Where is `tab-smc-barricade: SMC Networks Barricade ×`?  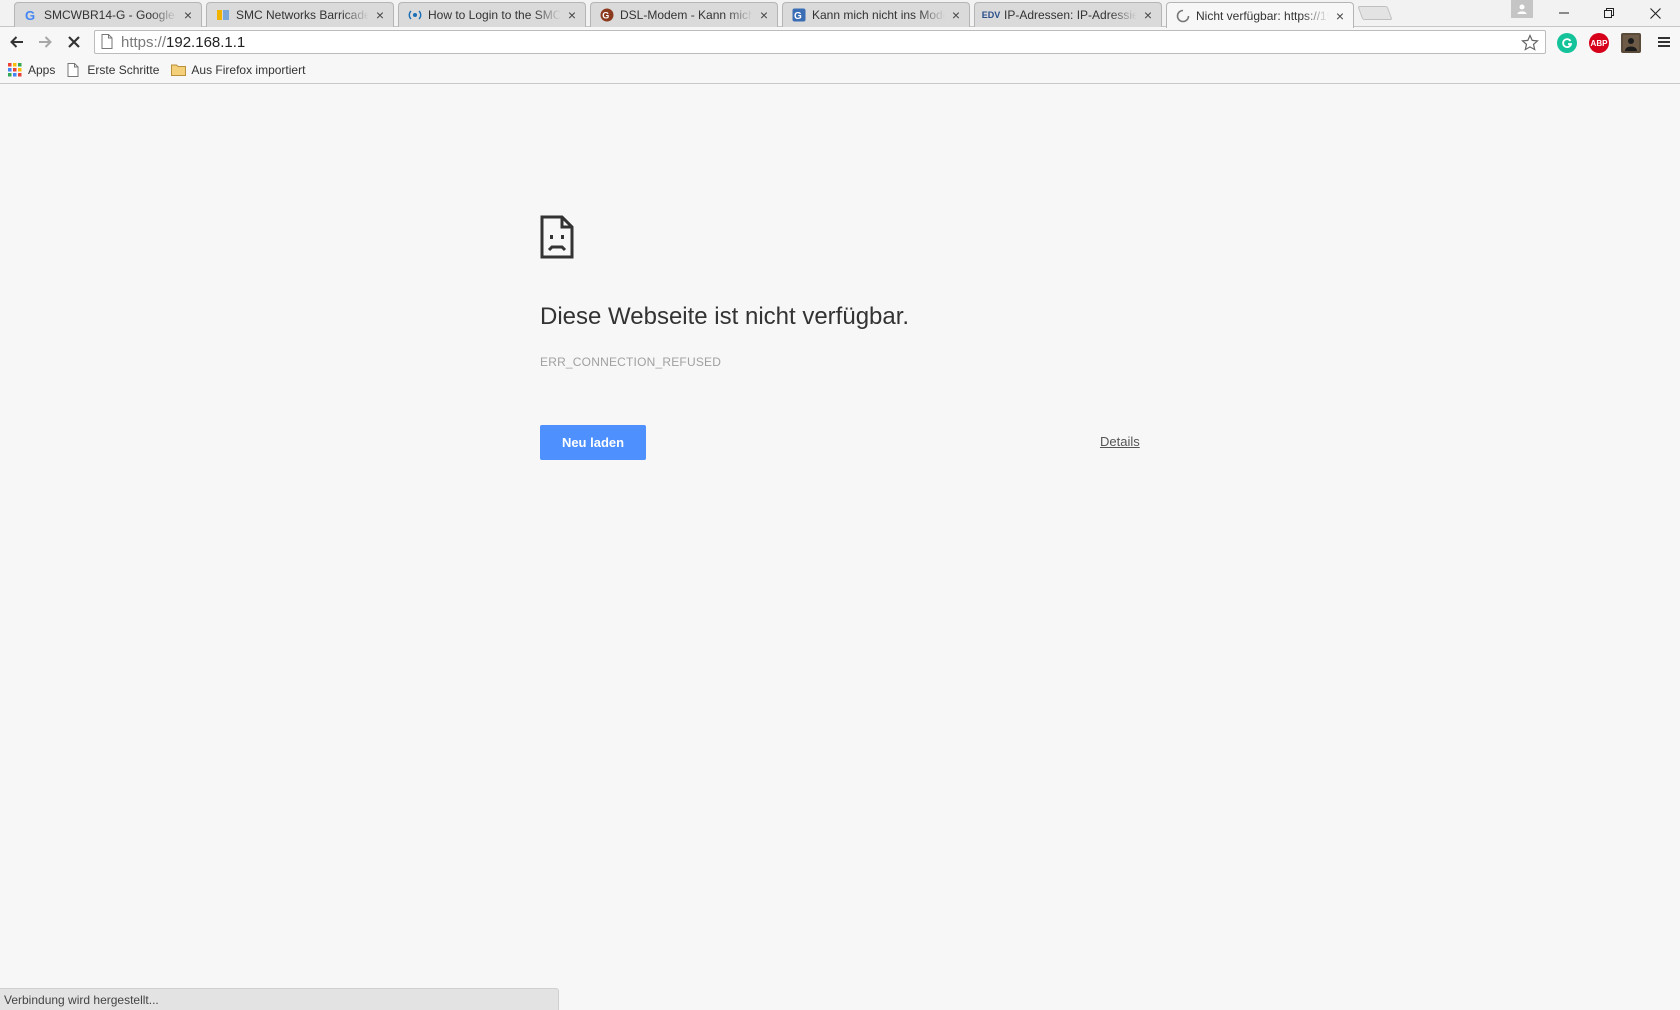 tab-smc-barricade: SMC Networks Barricade × is located at coordinates (300, 14).